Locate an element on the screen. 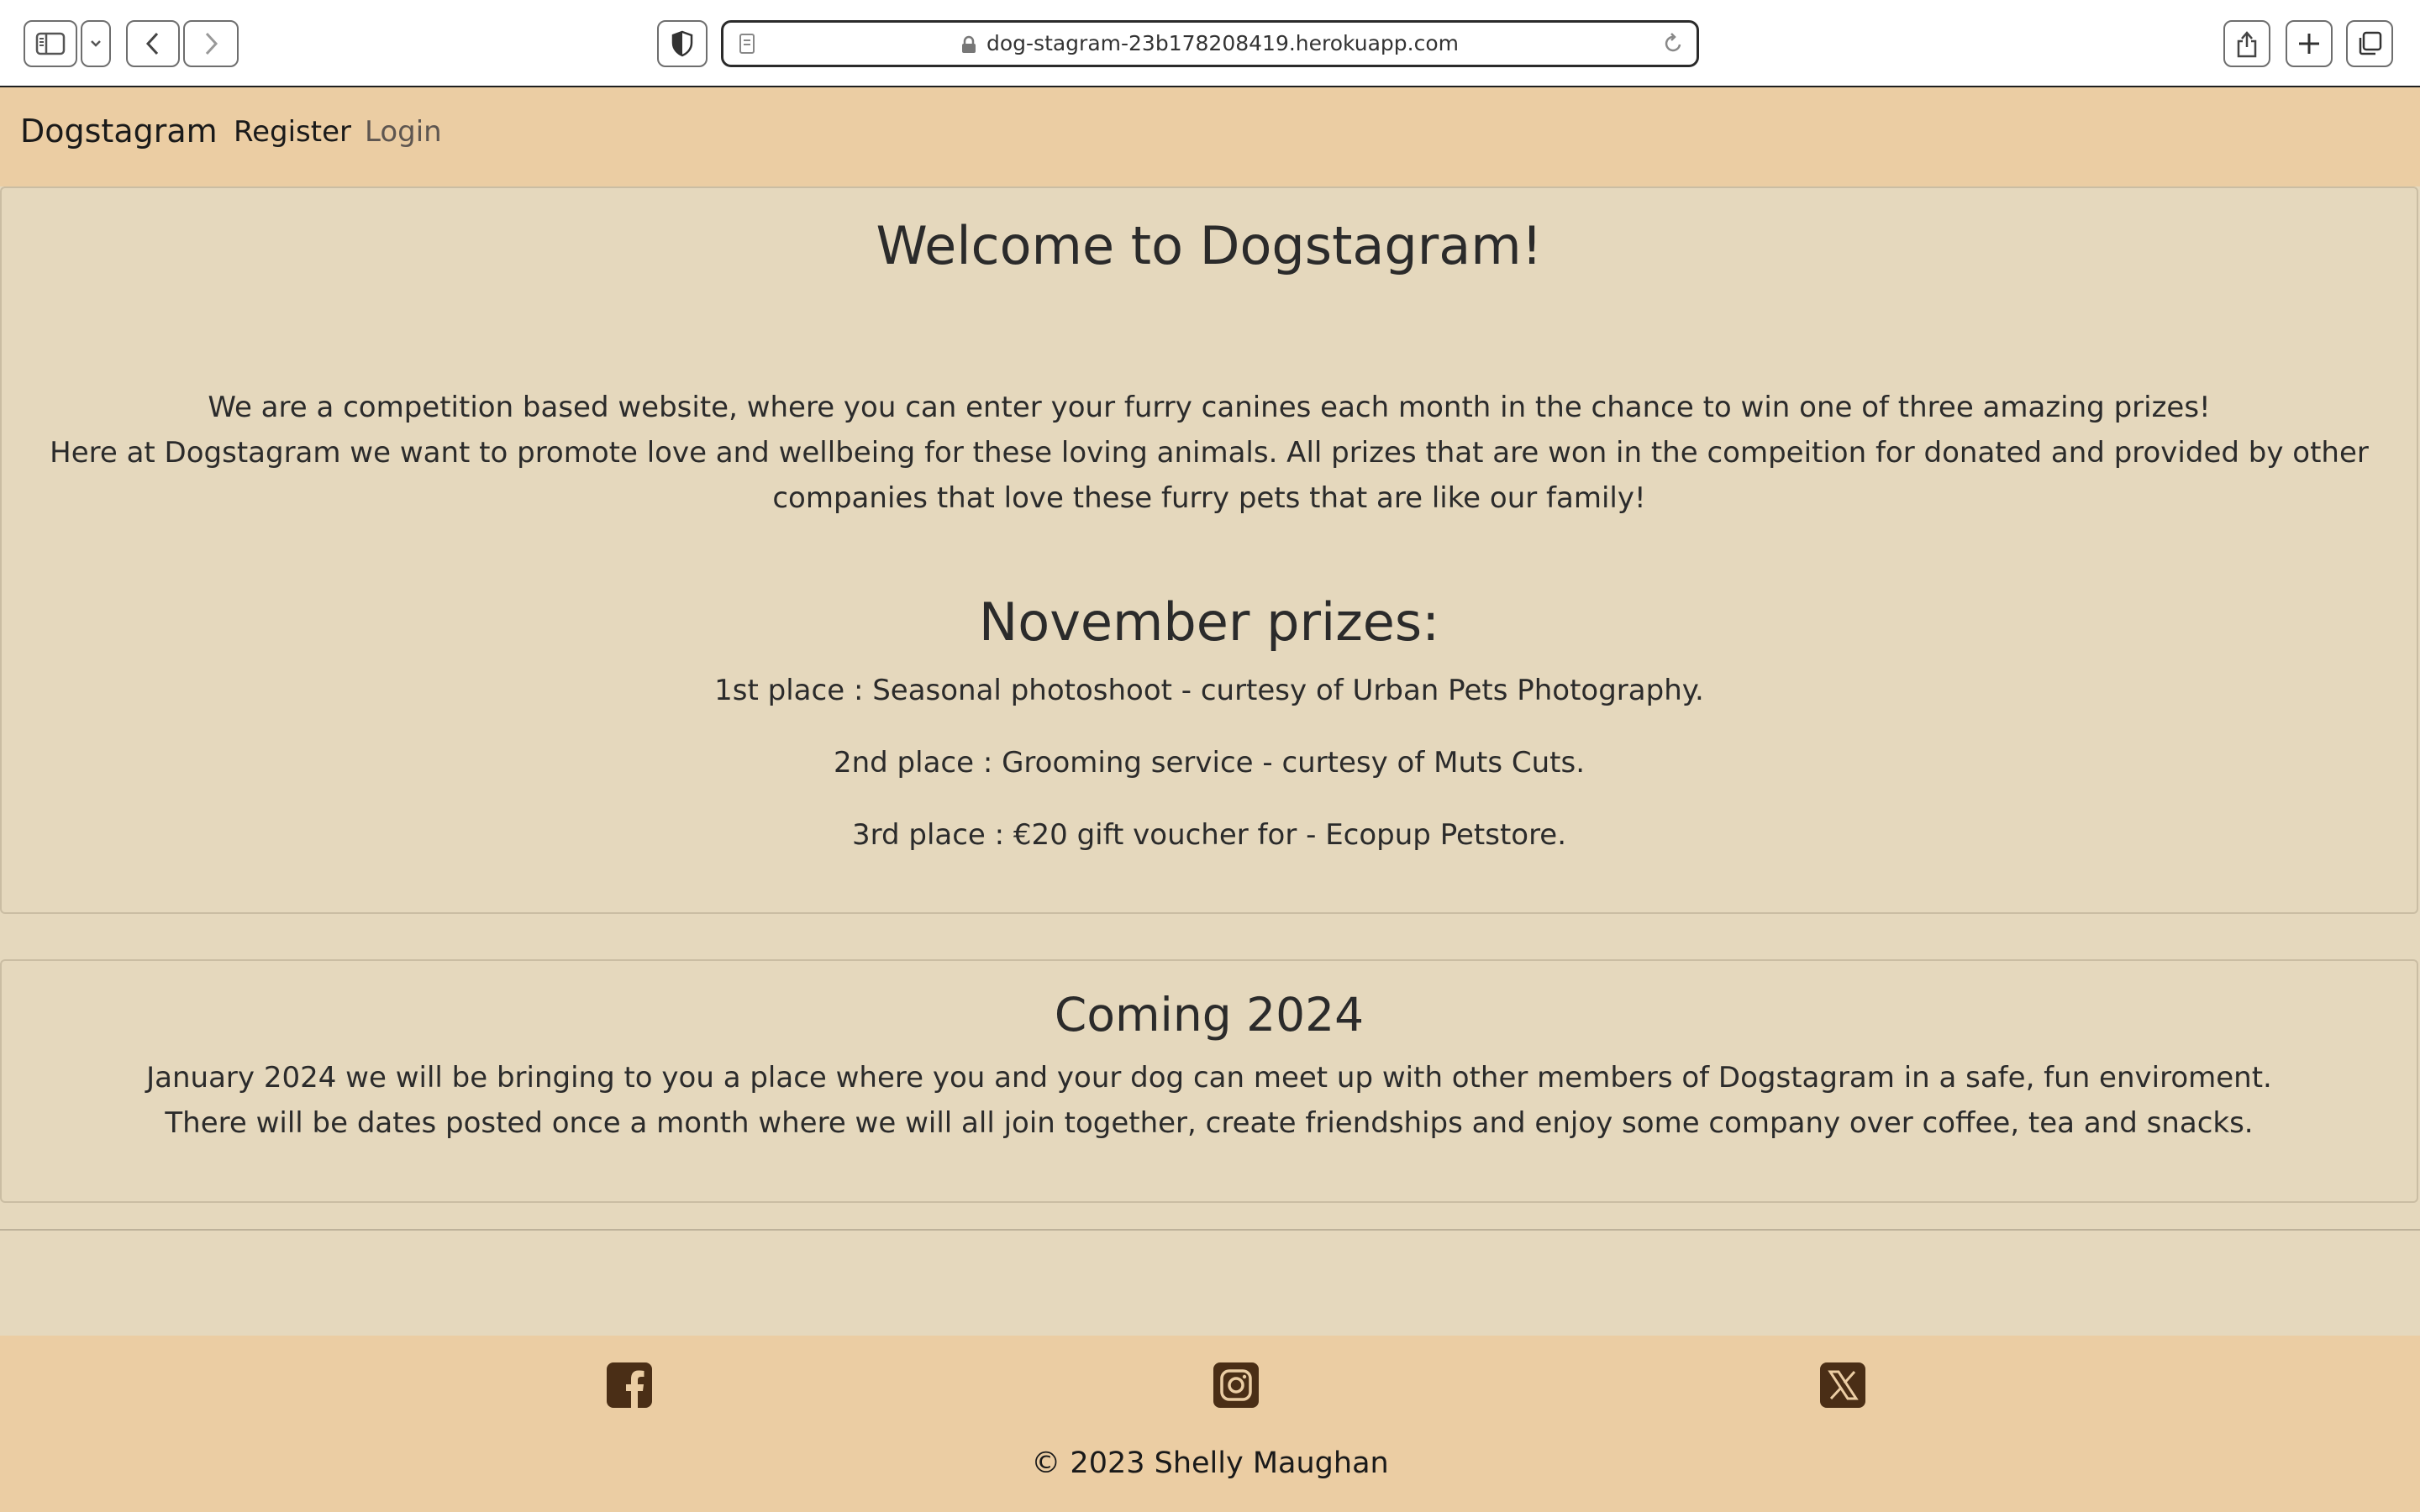 The height and width of the screenshot is (1512, 2420). chevron-right-icon is located at coordinates (211, 43).